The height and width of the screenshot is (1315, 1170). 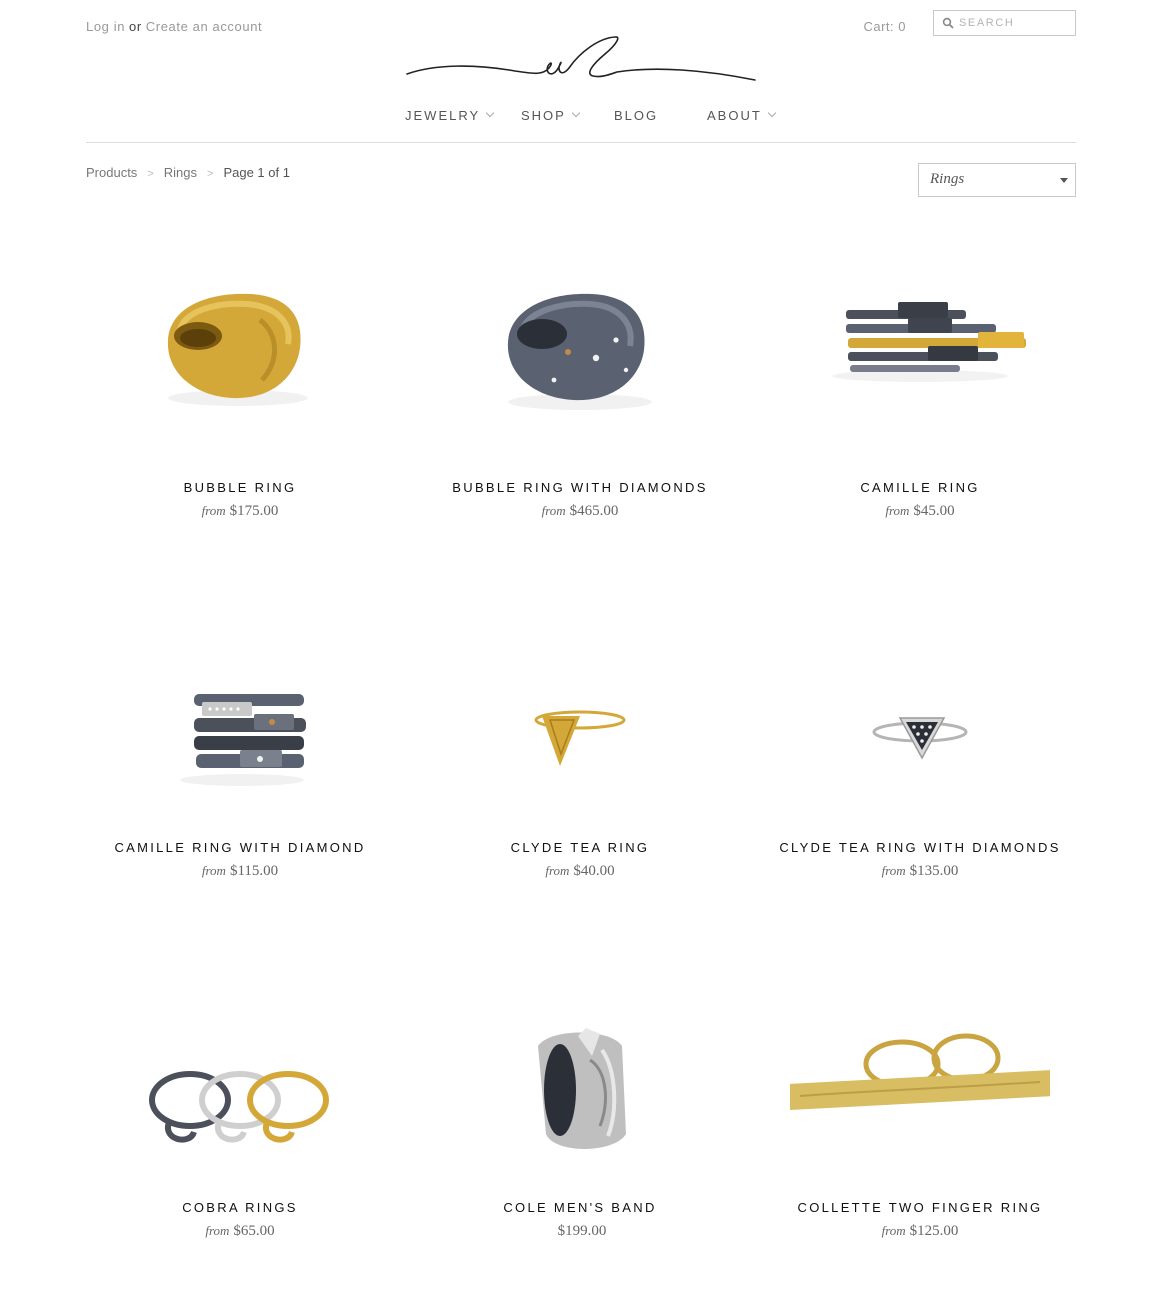 I want to click on nav-label: BLOG, so click(x=636, y=115).